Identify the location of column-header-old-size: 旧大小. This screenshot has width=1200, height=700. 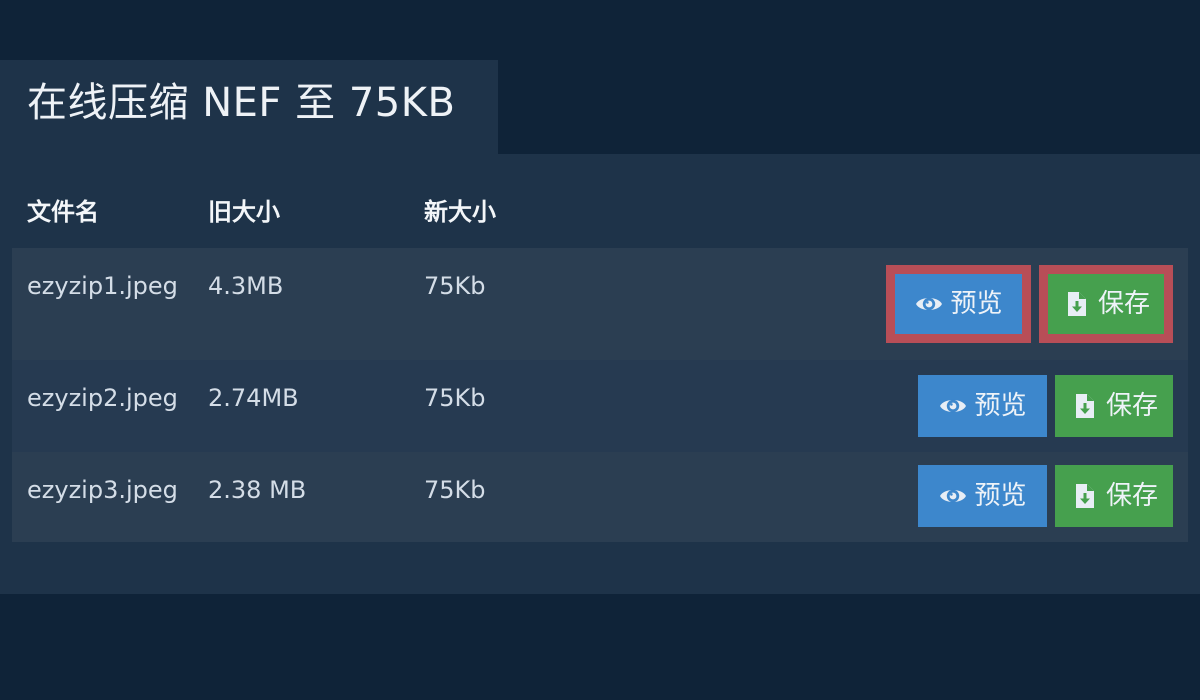
(244, 212).